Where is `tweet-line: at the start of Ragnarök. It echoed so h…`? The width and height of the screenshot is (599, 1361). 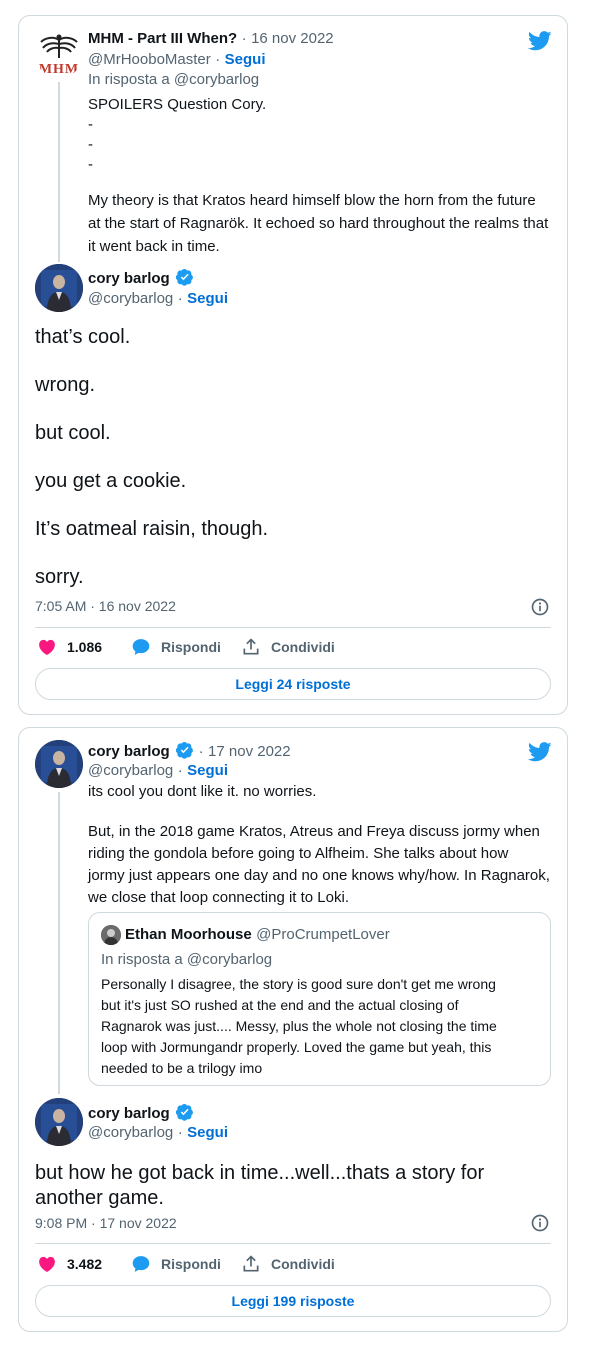
tweet-line: at the start of Ragnarök. It echoed so h… is located at coordinates (318, 223).